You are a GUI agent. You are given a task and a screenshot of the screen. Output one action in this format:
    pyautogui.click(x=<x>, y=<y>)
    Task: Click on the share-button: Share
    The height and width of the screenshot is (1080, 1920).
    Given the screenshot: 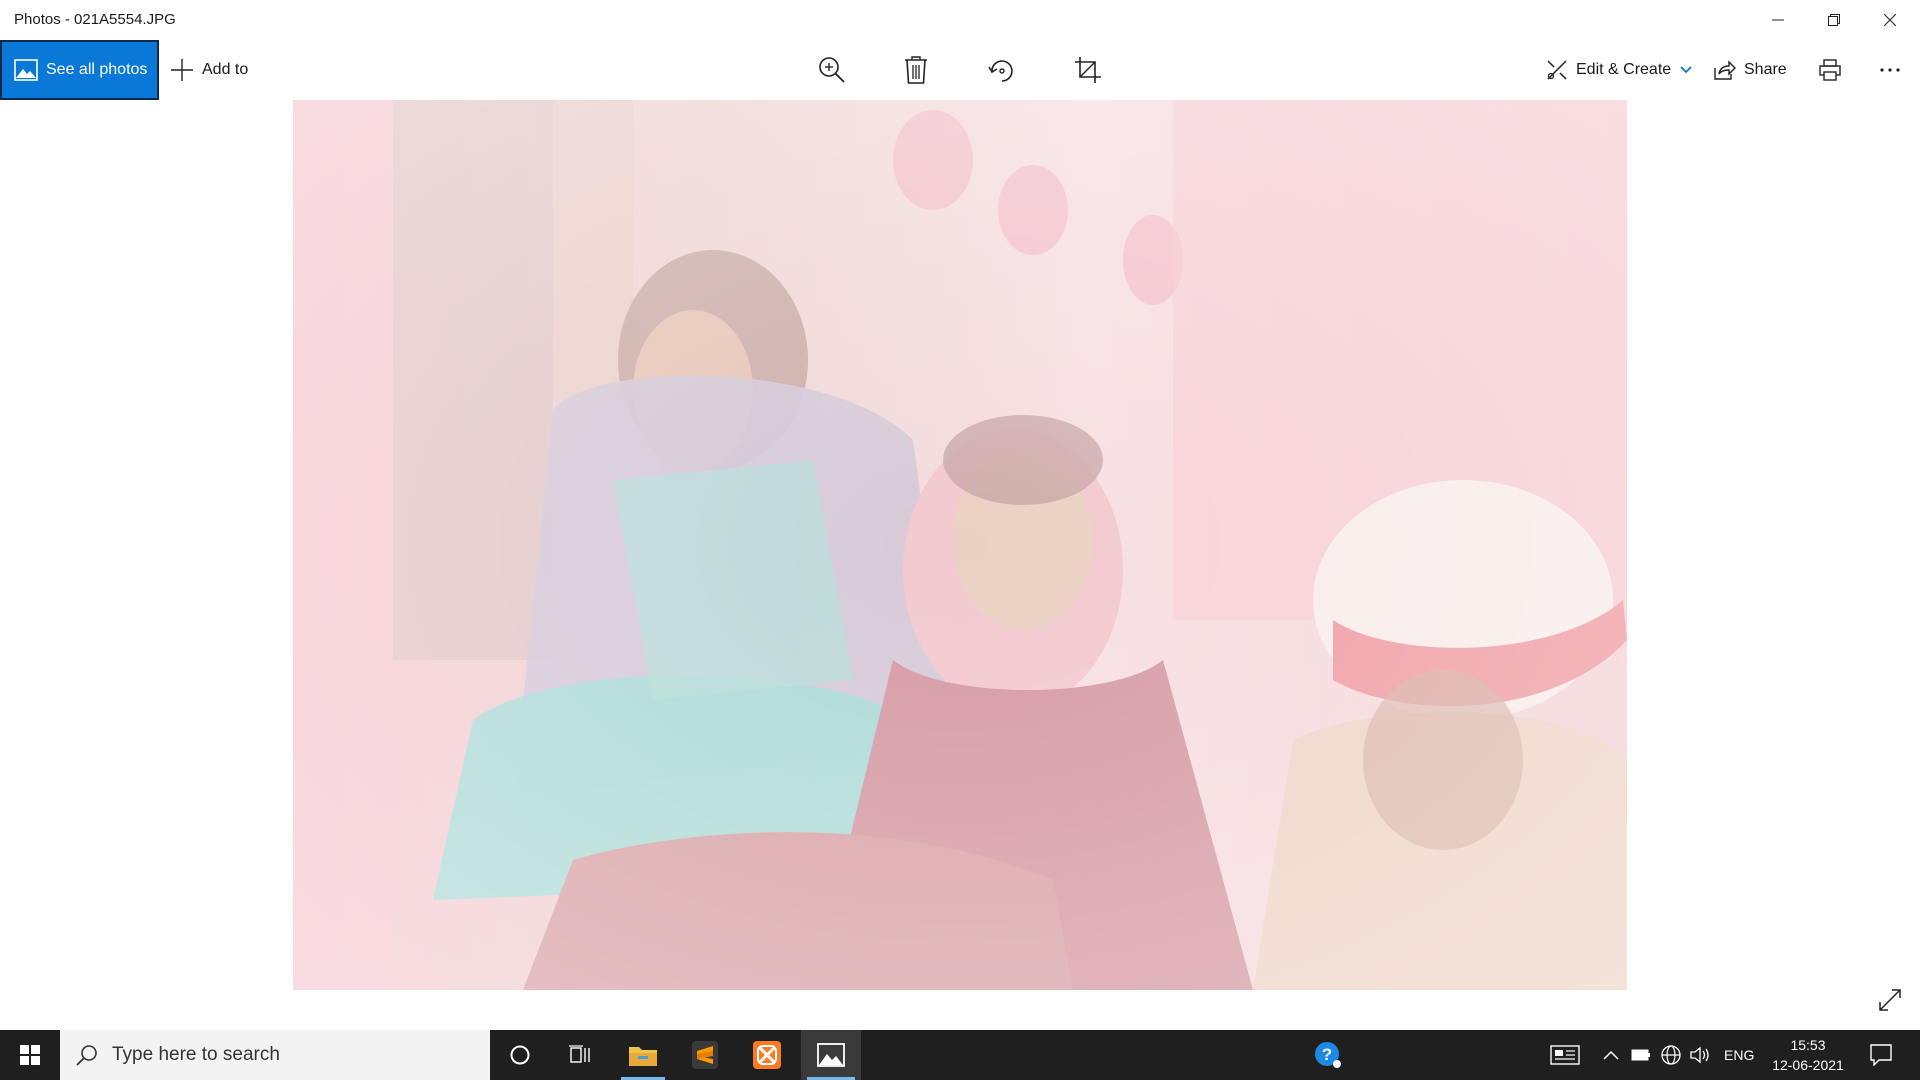 What is the action you would take?
    pyautogui.click(x=1750, y=70)
    